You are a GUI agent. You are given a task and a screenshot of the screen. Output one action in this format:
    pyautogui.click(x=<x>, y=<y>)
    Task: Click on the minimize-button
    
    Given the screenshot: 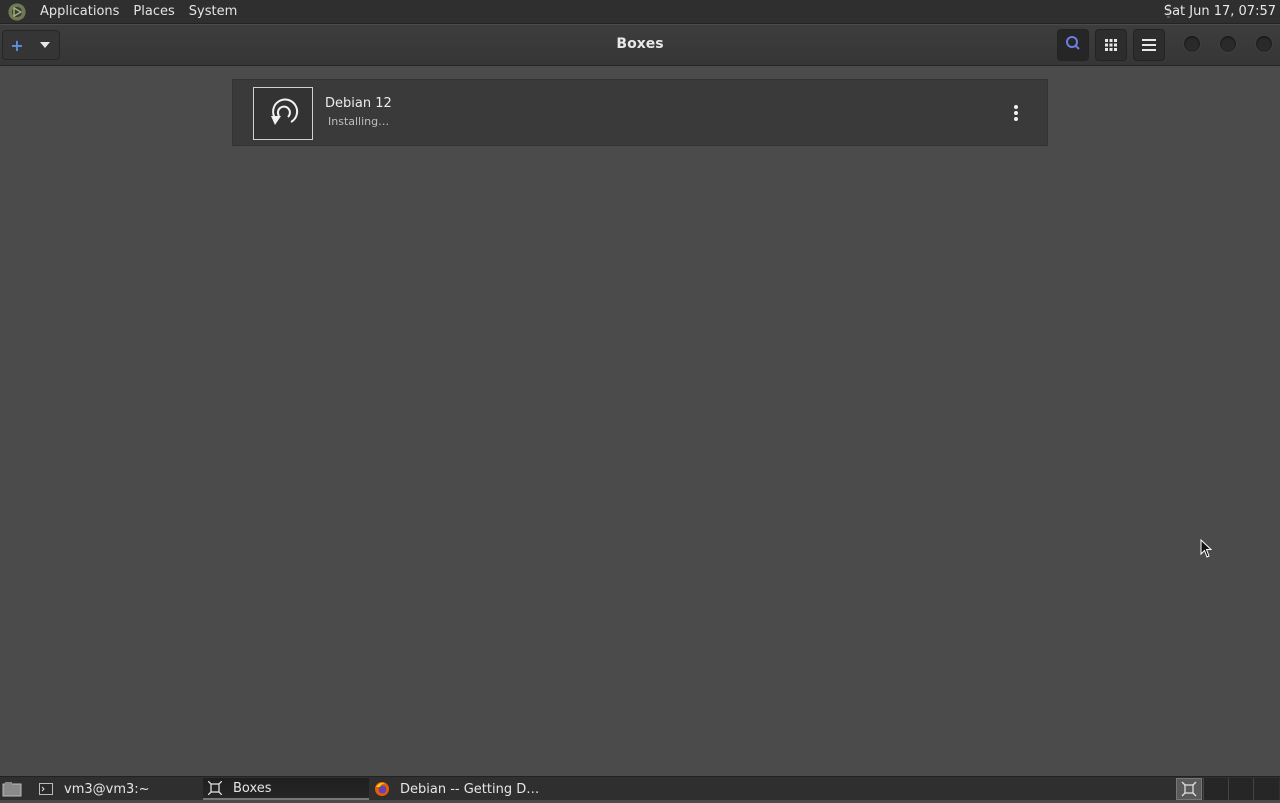 What is the action you would take?
    pyautogui.click(x=1192, y=44)
    